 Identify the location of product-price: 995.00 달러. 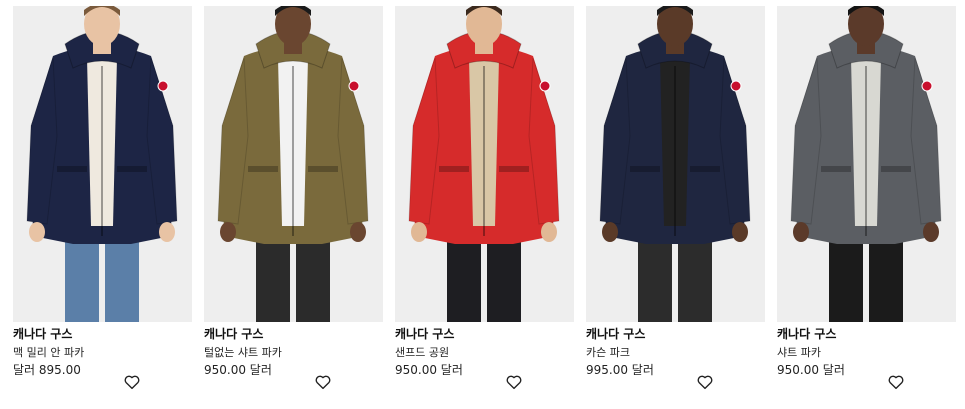
(620, 370).